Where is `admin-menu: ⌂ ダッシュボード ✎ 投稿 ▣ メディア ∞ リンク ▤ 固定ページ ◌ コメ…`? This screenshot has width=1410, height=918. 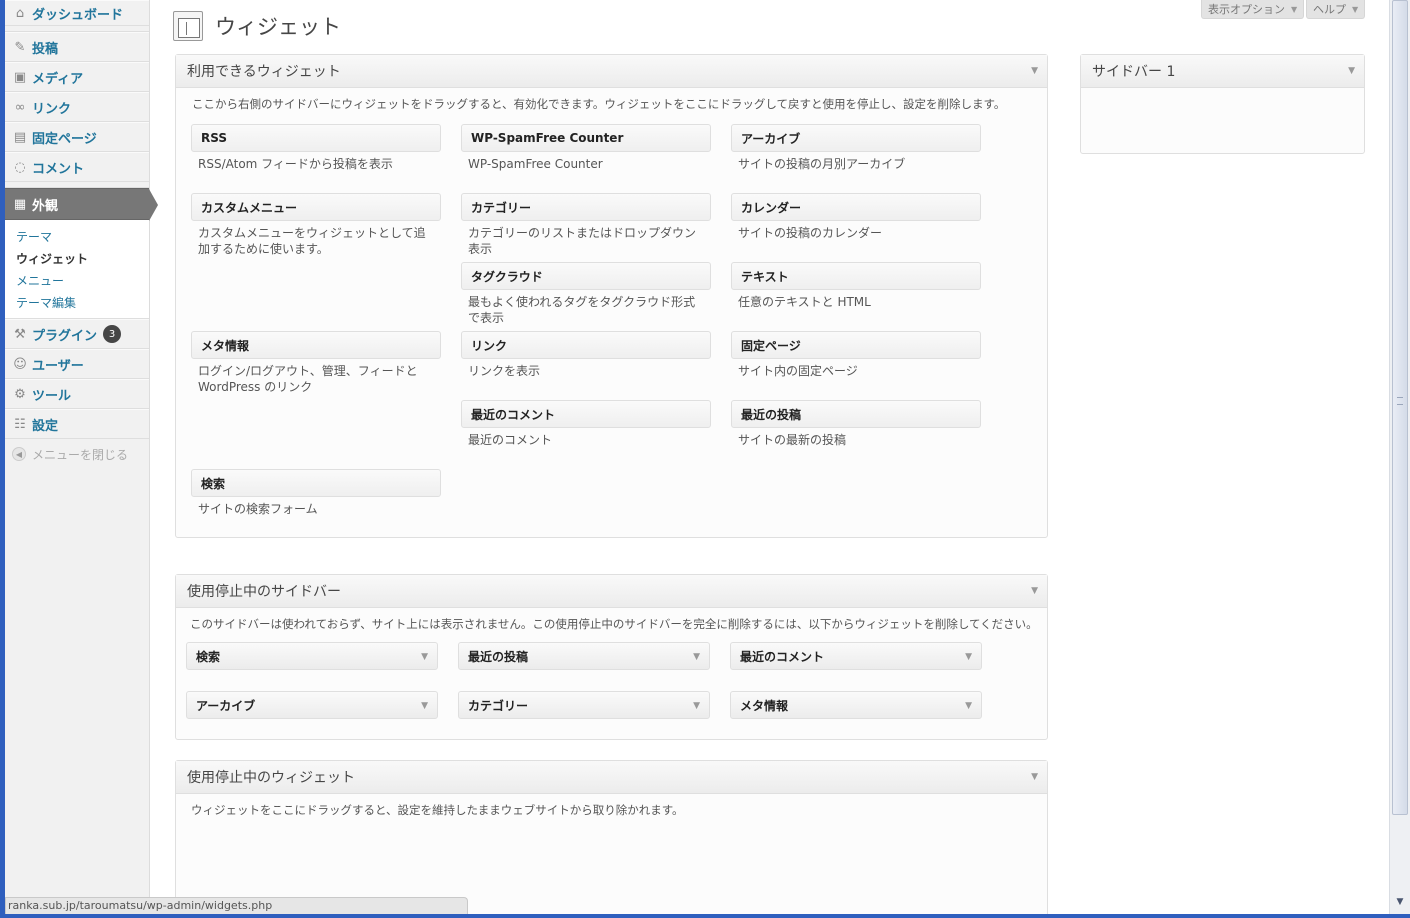 admin-menu: ⌂ ダッシュボード ✎ 投稿 ▣ メディア ∞ リンク ▤ 固定ページ ◌ コメ… is located at coordinates (81, 457).